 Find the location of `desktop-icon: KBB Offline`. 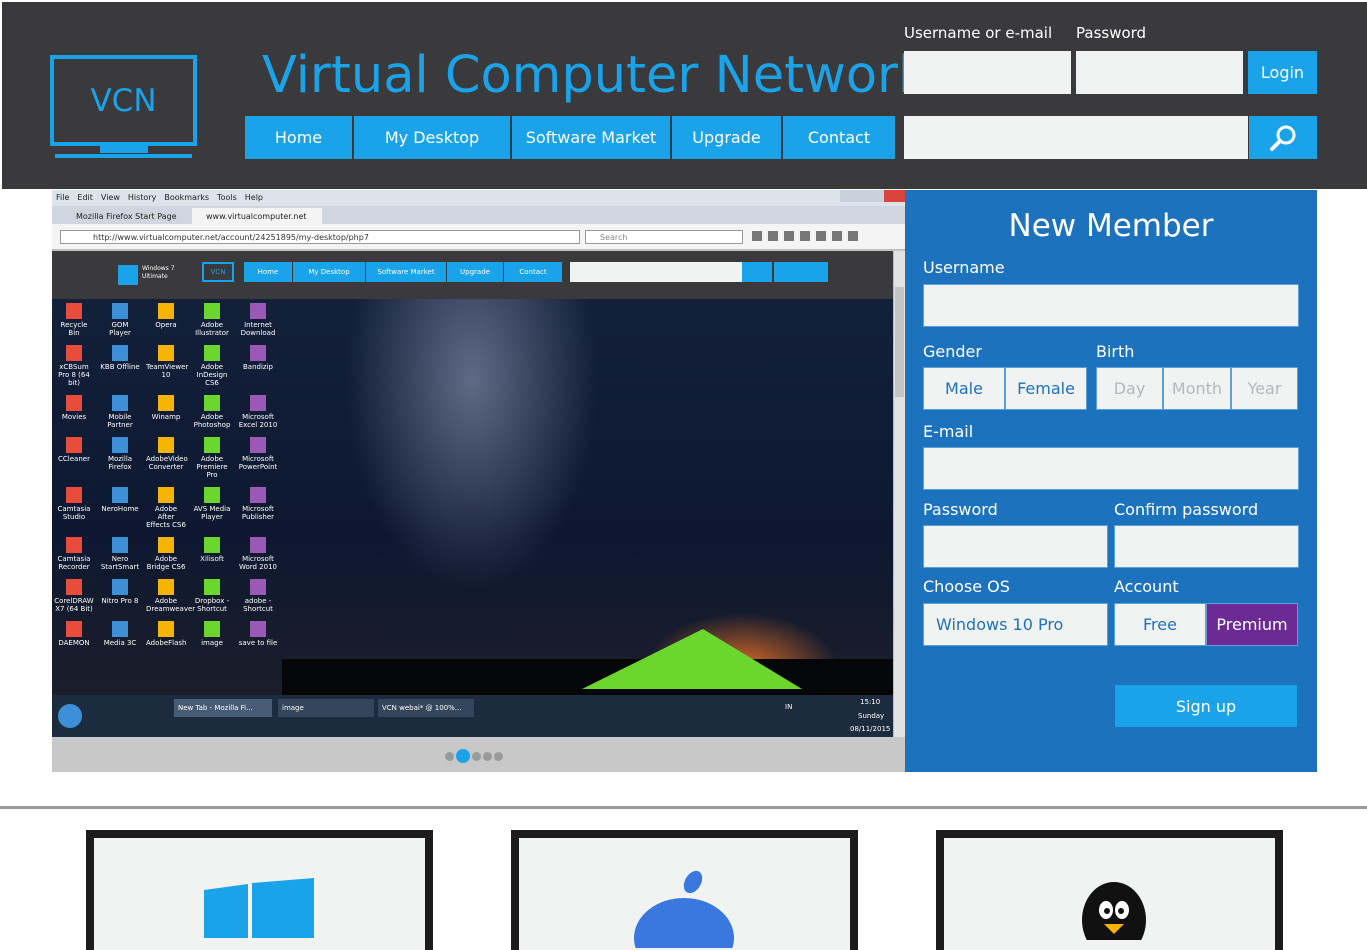

desktop-icon: KBB Offline is located at coordinates (120, 366).